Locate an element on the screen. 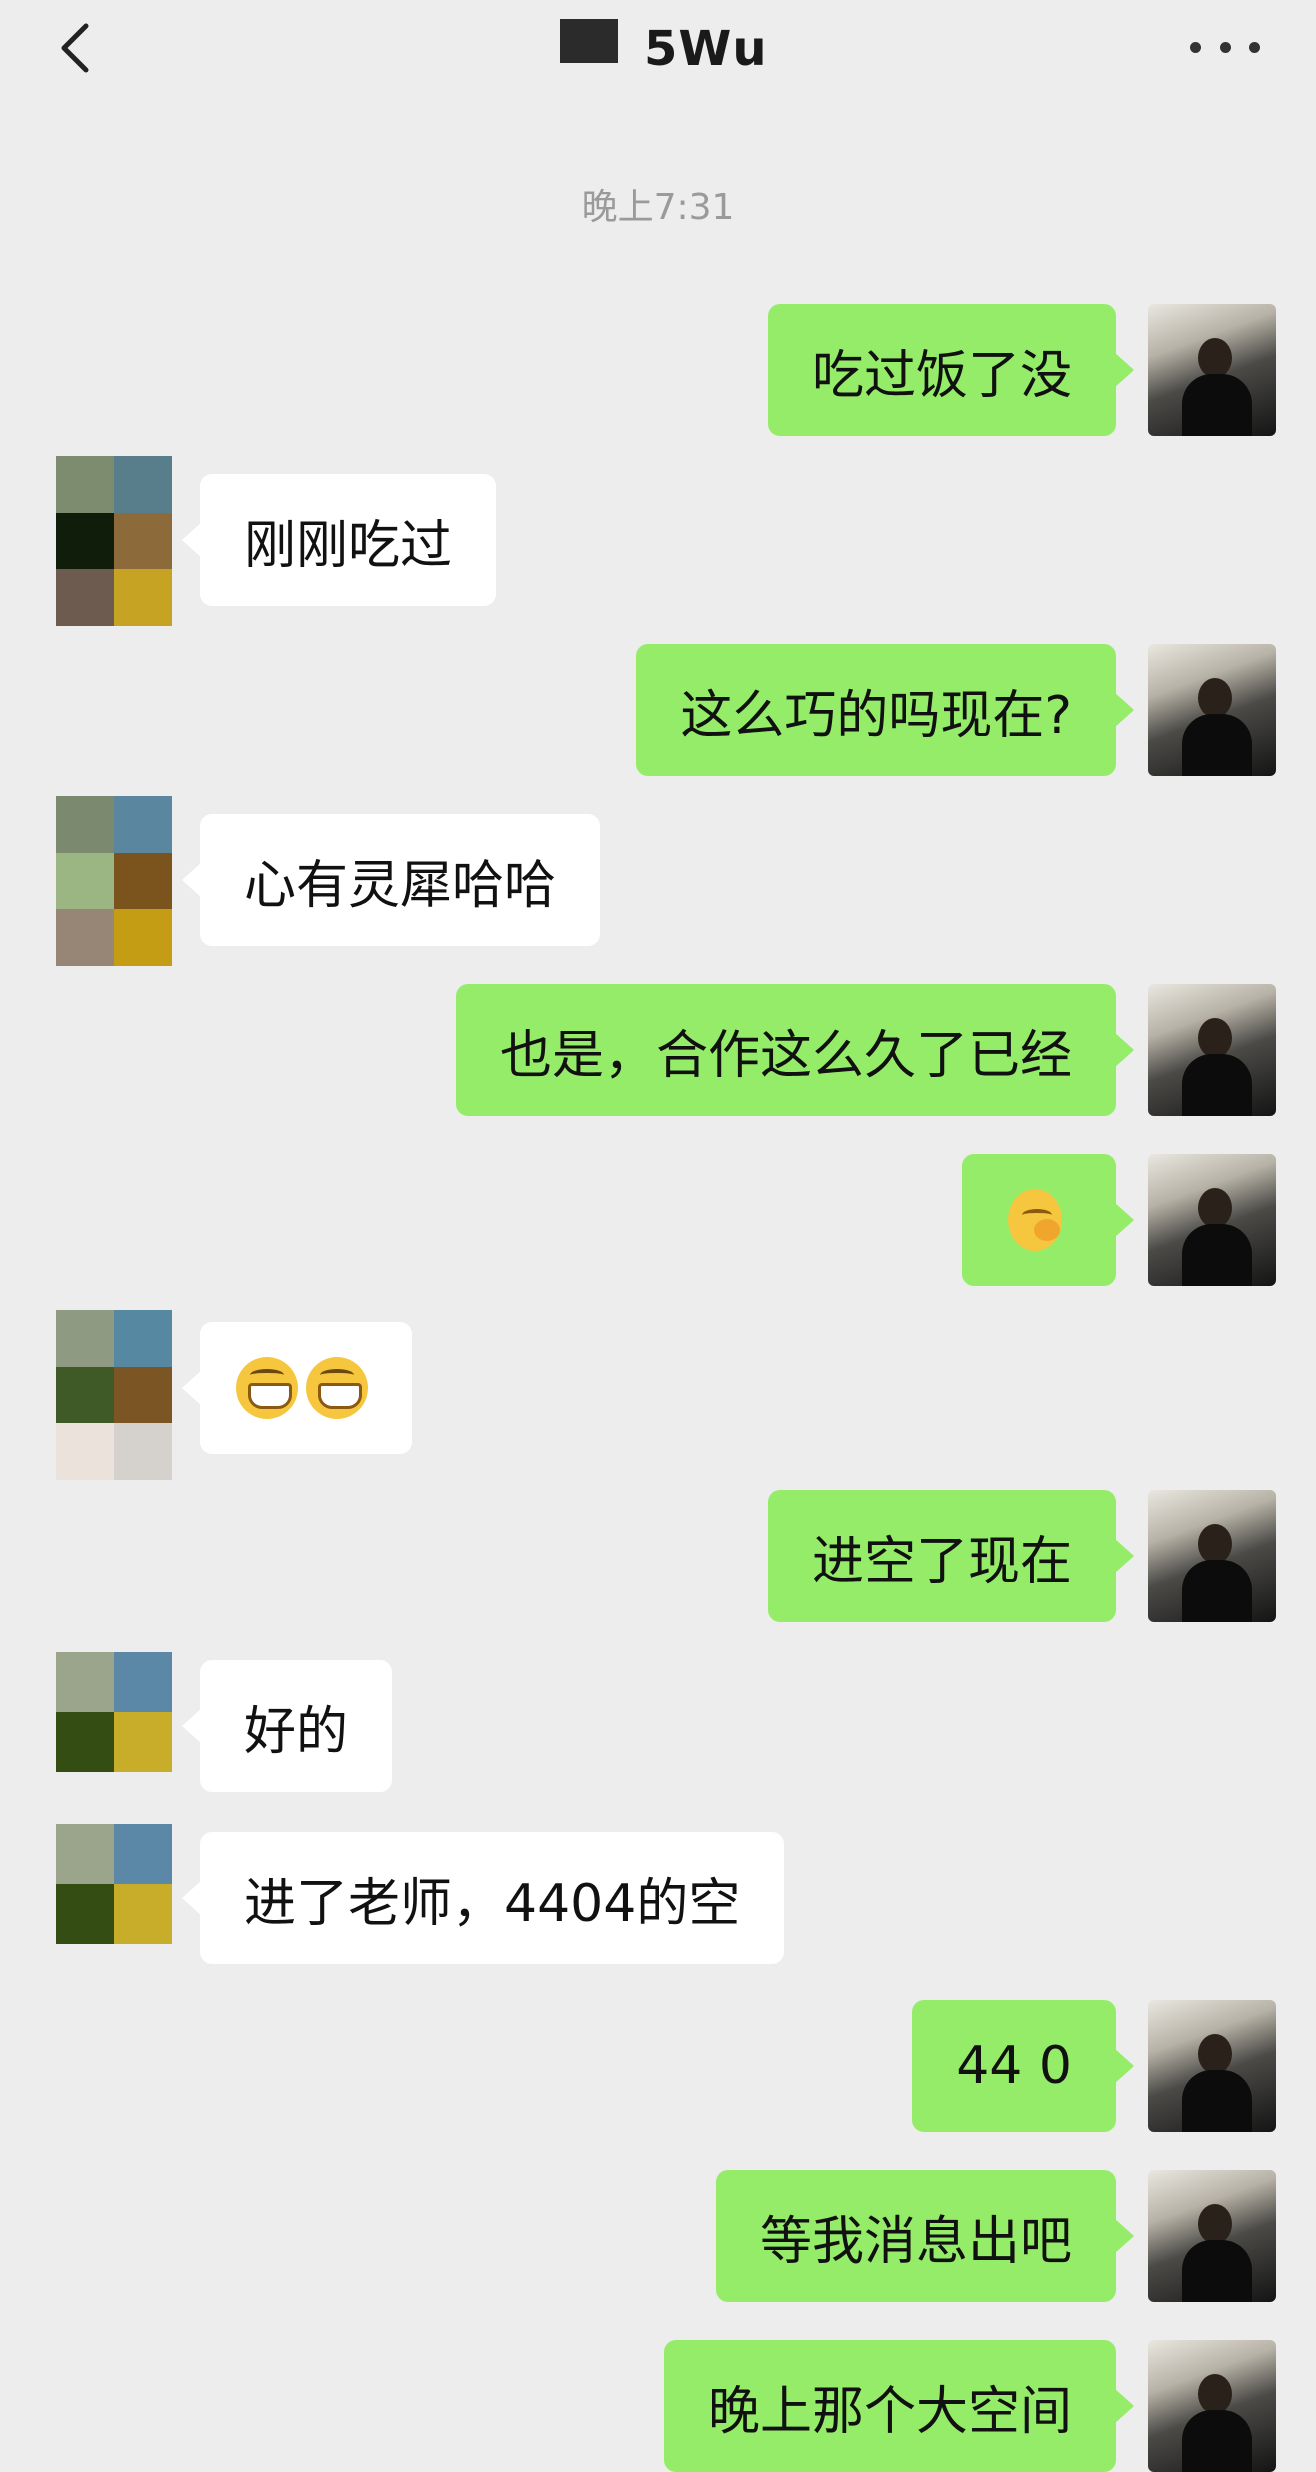 This screenshot has height=2472, width=1316. chat-header: 5Wu is located at coordinates (658, 50).